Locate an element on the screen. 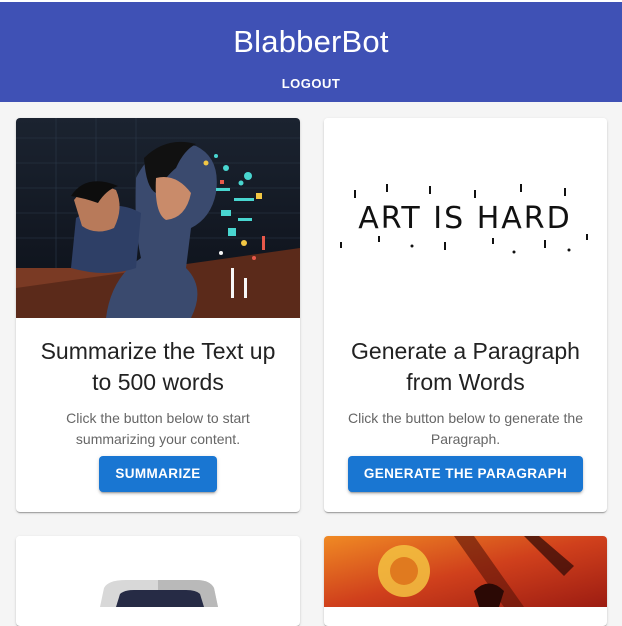 Image resolution: width=622 pixels, height=626 pixels. fire-illustration is located at coordinates (465, 571).